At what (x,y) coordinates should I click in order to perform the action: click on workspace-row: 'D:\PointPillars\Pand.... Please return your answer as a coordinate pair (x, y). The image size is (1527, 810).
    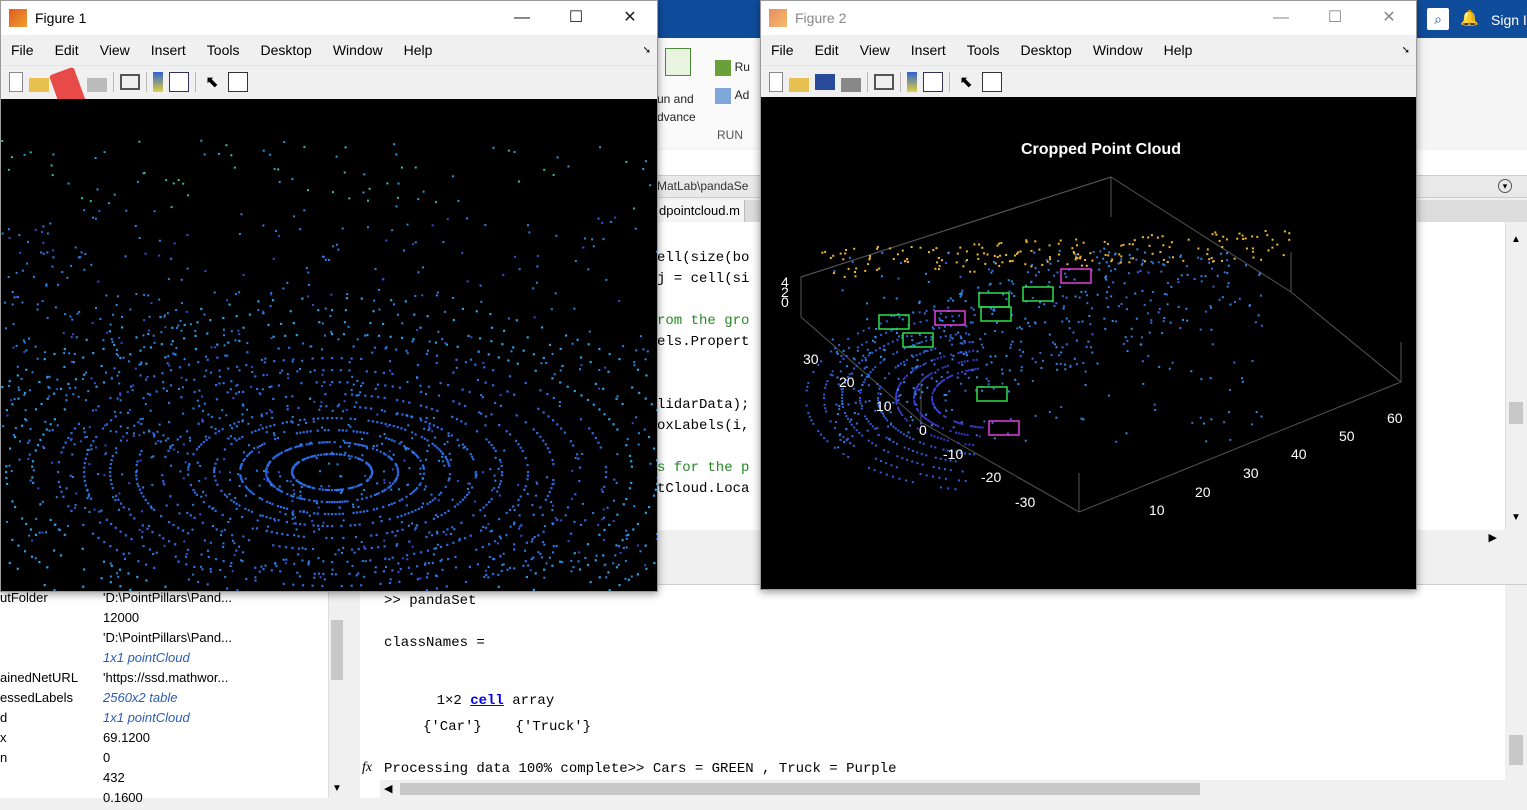
    Looking at the image, I should click on (166, 640).